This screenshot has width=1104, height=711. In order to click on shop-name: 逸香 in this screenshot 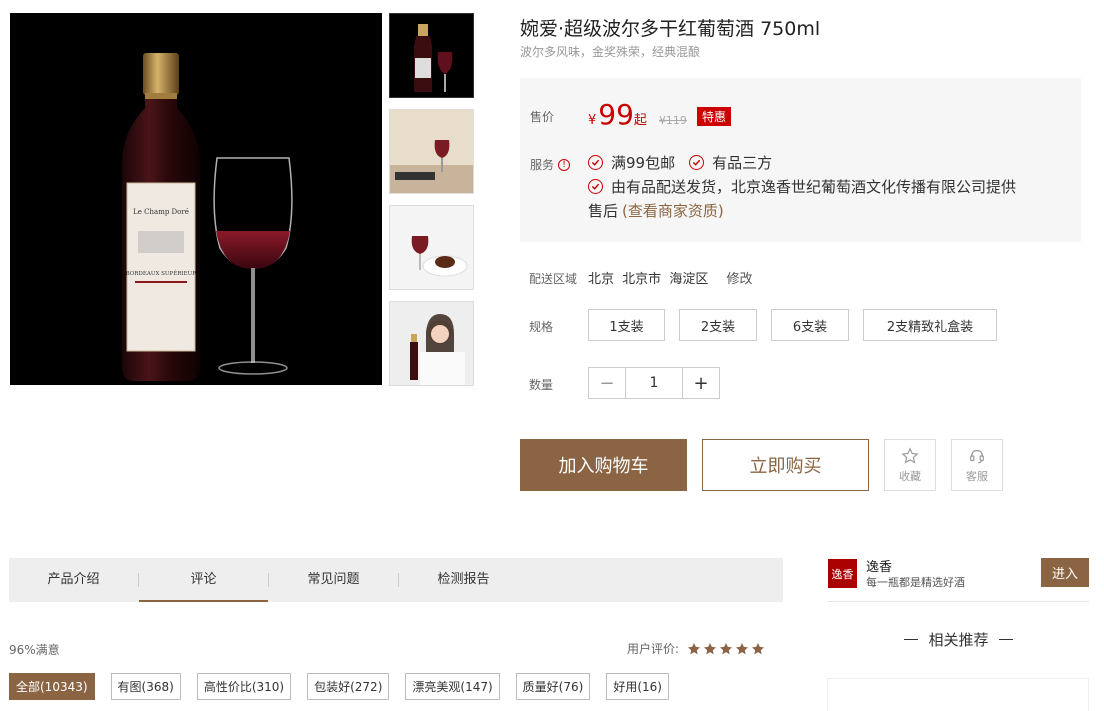, I will do `click(879, 565)`.